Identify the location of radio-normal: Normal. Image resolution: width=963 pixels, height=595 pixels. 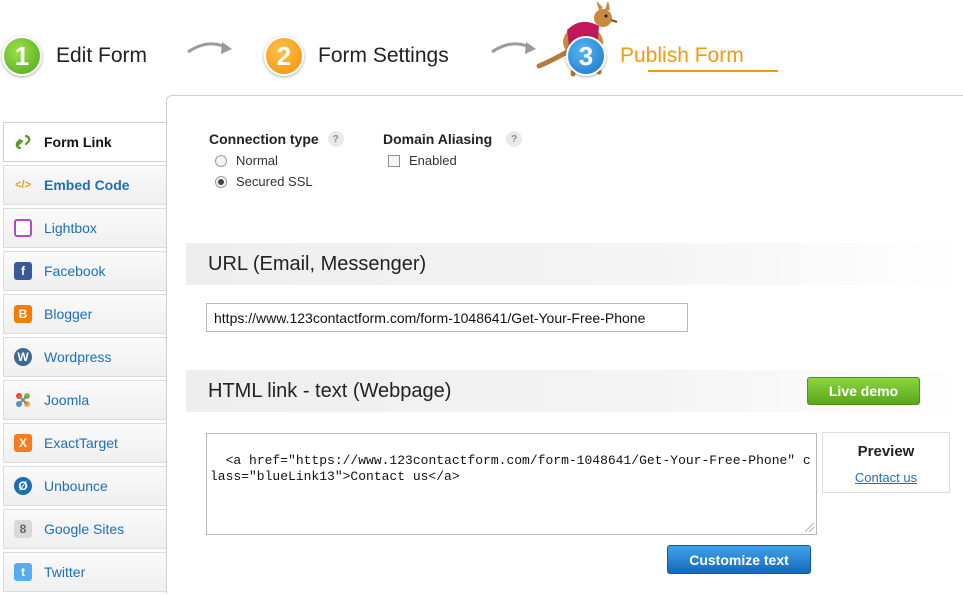
(276, 160).